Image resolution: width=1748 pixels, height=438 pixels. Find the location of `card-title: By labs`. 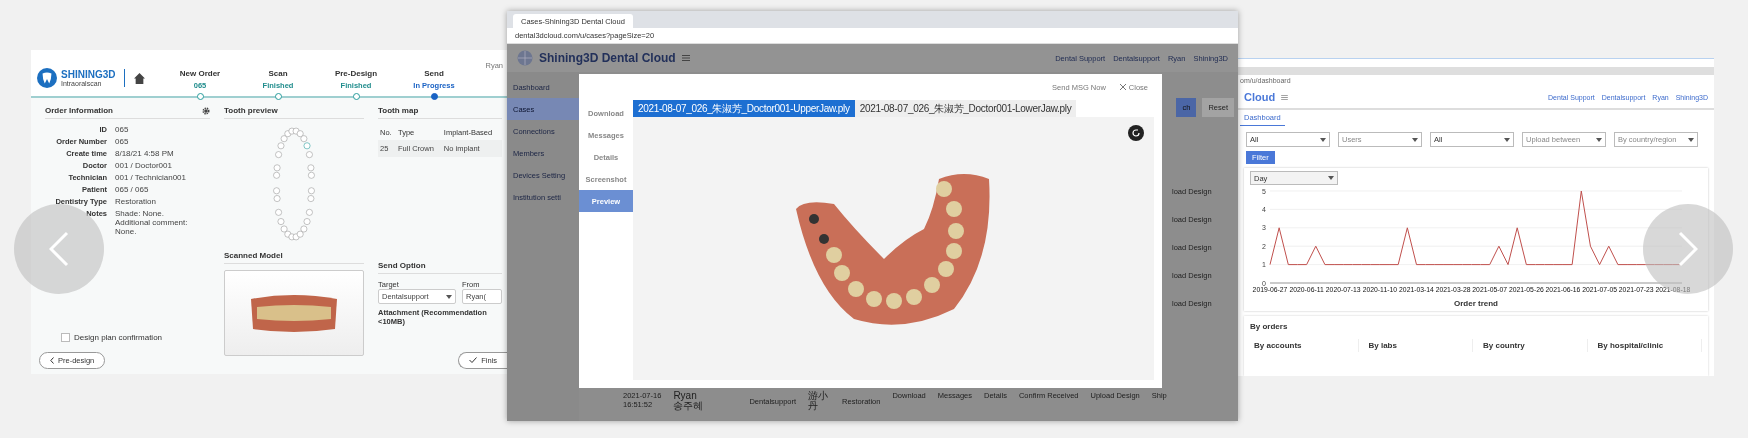

card-title: By labs is located at coordinates (1418, 345).